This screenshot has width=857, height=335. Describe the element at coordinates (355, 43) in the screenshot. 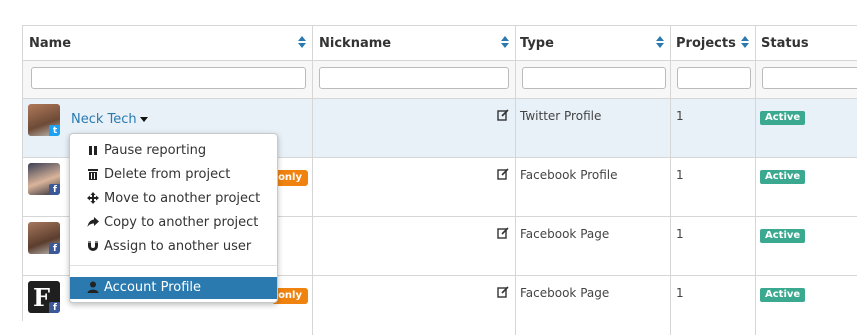

I see `column-label-nickname: Nickname` at that location.